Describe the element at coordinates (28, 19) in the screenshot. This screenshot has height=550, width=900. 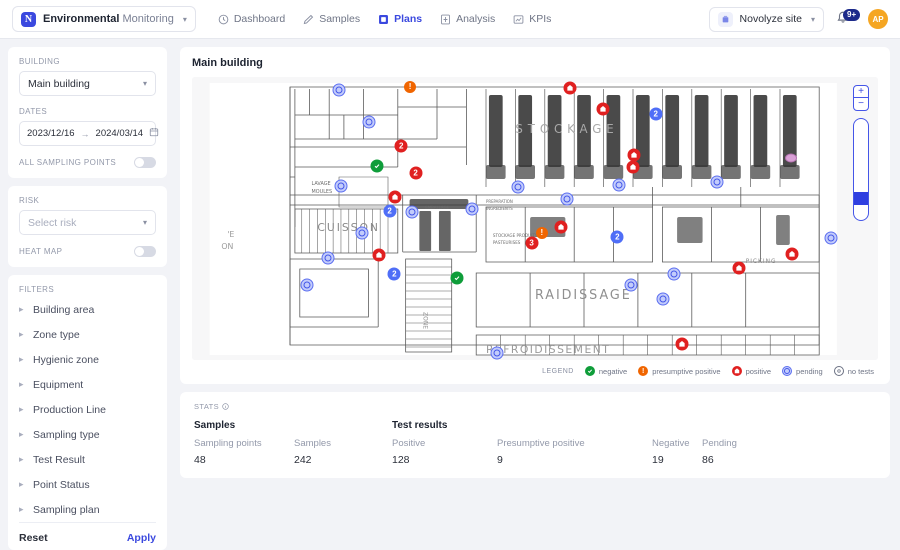
I see `app-logo-icon: N` at that location.